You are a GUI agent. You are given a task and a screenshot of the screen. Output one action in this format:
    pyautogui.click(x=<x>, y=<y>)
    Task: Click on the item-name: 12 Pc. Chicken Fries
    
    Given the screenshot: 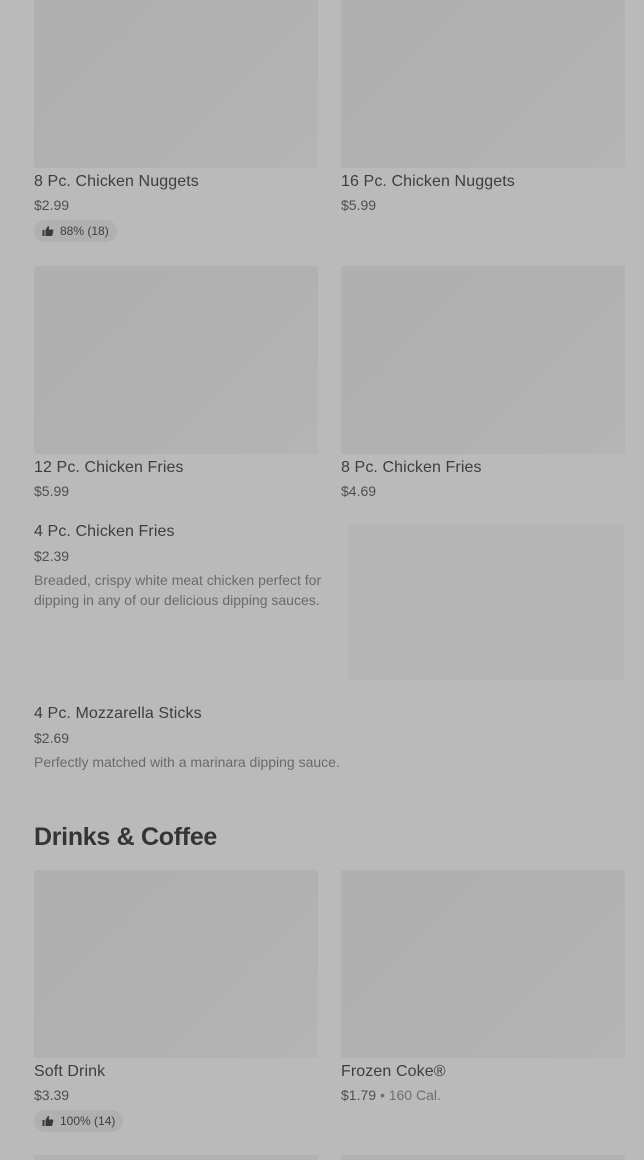 What is the action you would take?
    pyautogui.click(x=109, y=467)
    